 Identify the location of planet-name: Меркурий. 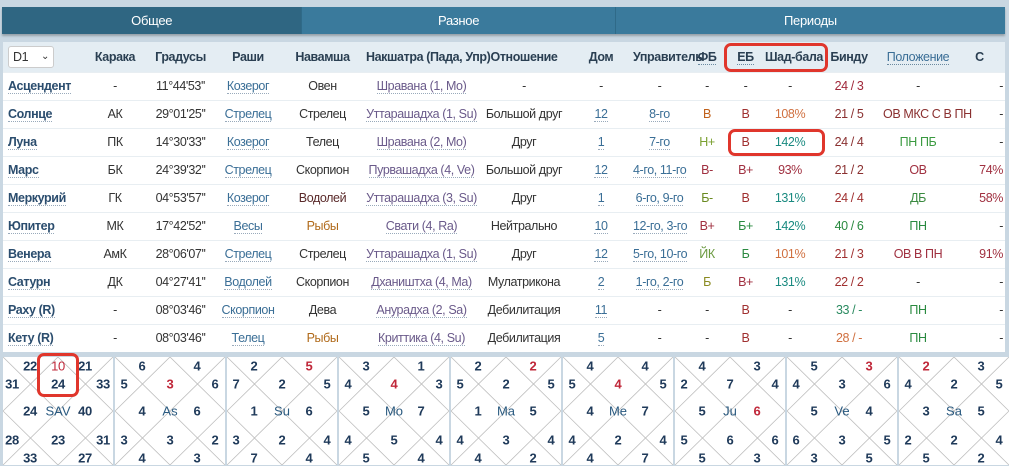
(37, 198).